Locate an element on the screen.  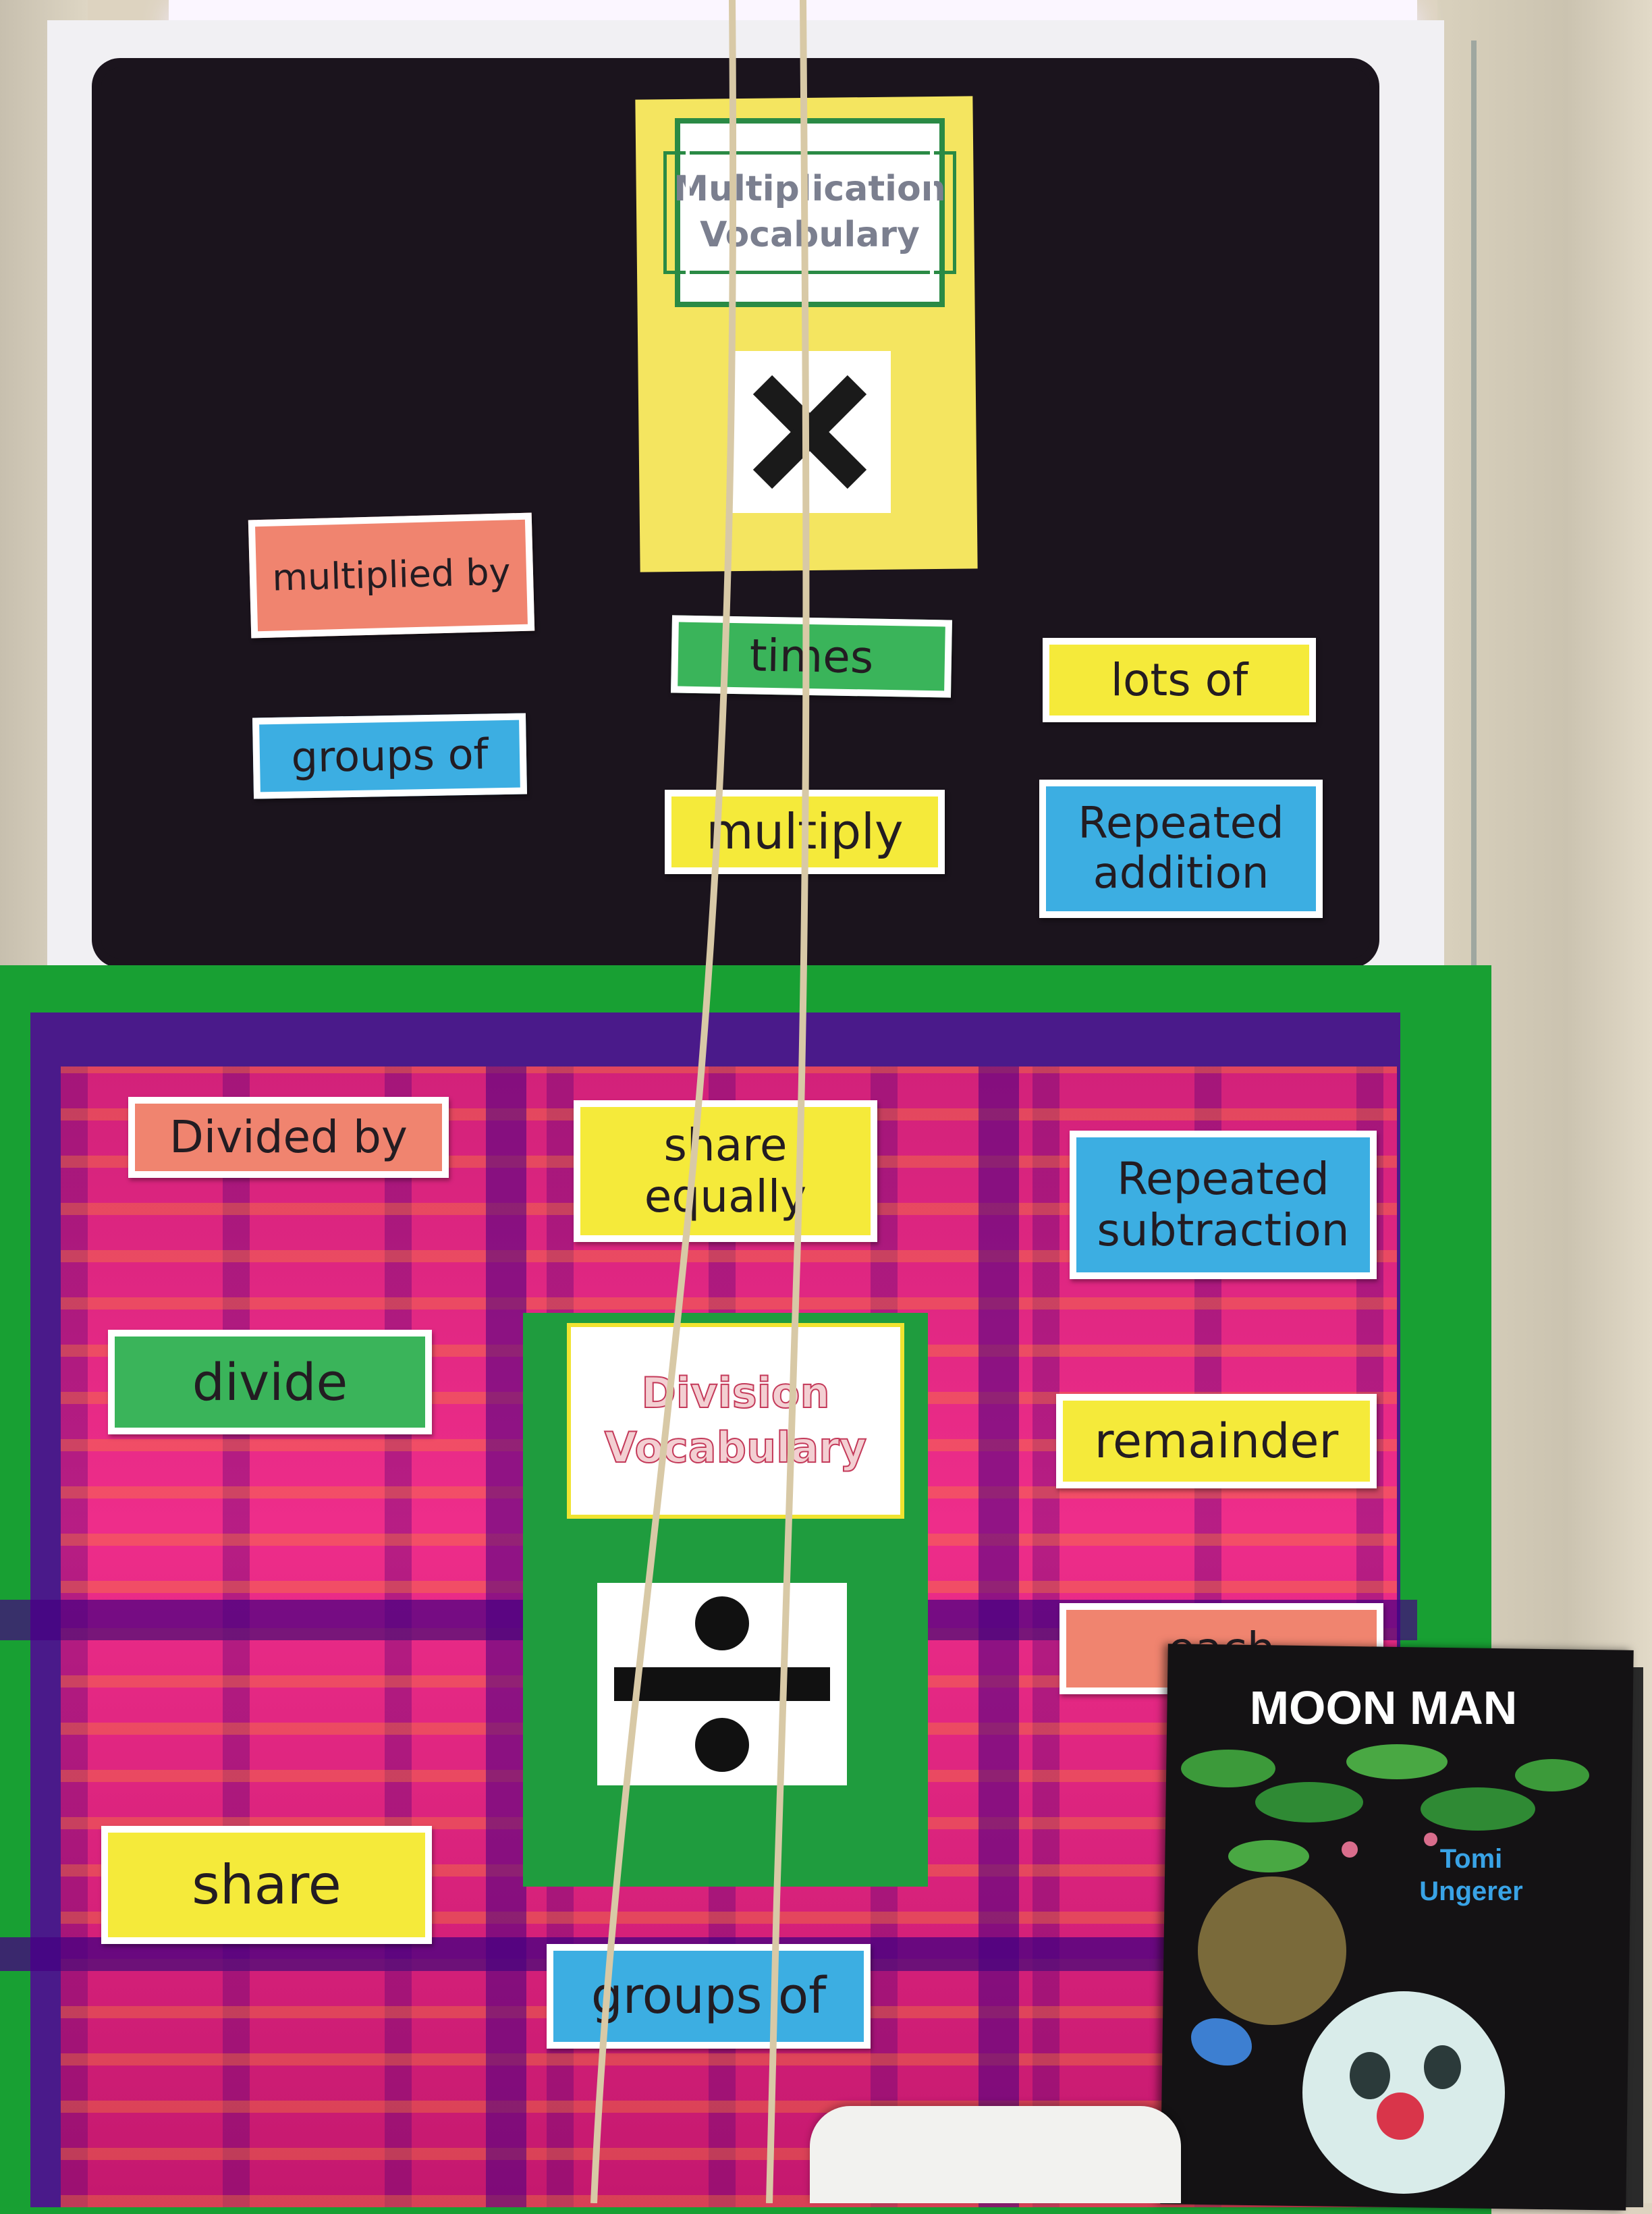
book-author: Tomi Ungerer is located at coordinates (1471, 1875).